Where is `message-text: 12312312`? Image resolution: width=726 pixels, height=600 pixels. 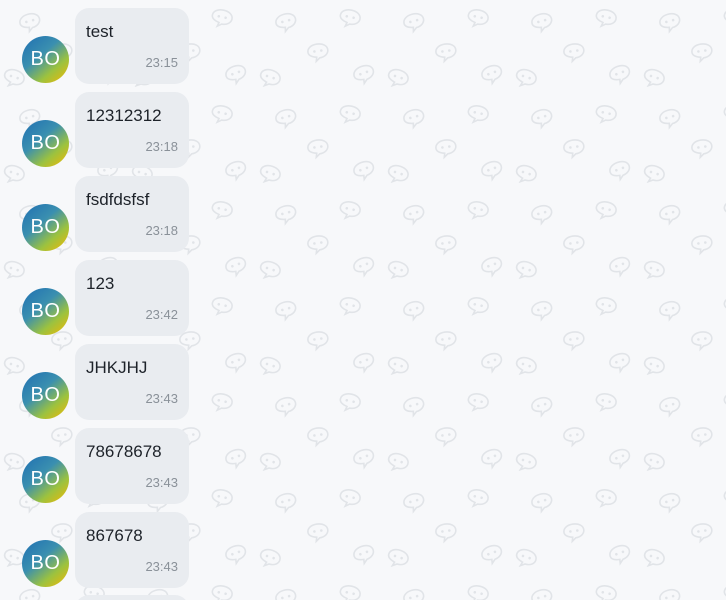
message-text: 12312312 is located at coordinates (124, 115).